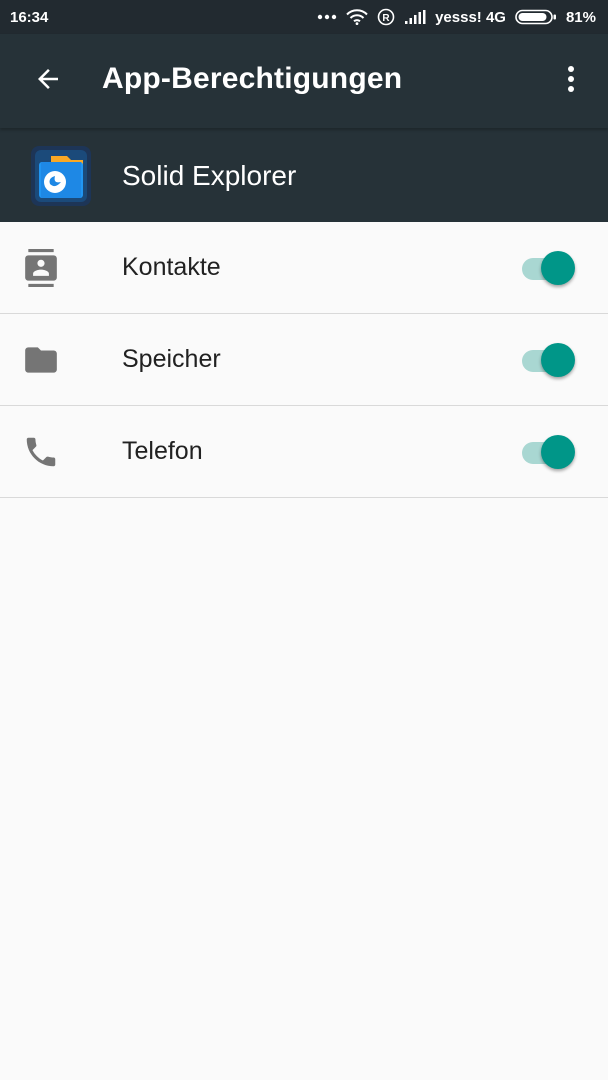 The image size is (608, 1080). Describe the element at coordinates (304, 17) in the screenshot. I see `status-bar: 16:34 R yesss! 4G 81%` at that location.